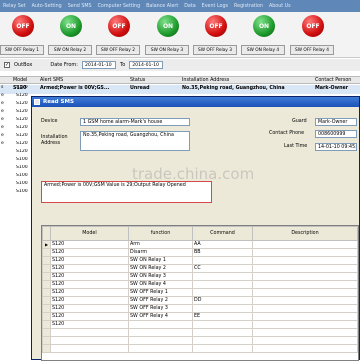 This screenshot has width=360, height=361. I want to click on cell-command: EE, so click(222, 316).